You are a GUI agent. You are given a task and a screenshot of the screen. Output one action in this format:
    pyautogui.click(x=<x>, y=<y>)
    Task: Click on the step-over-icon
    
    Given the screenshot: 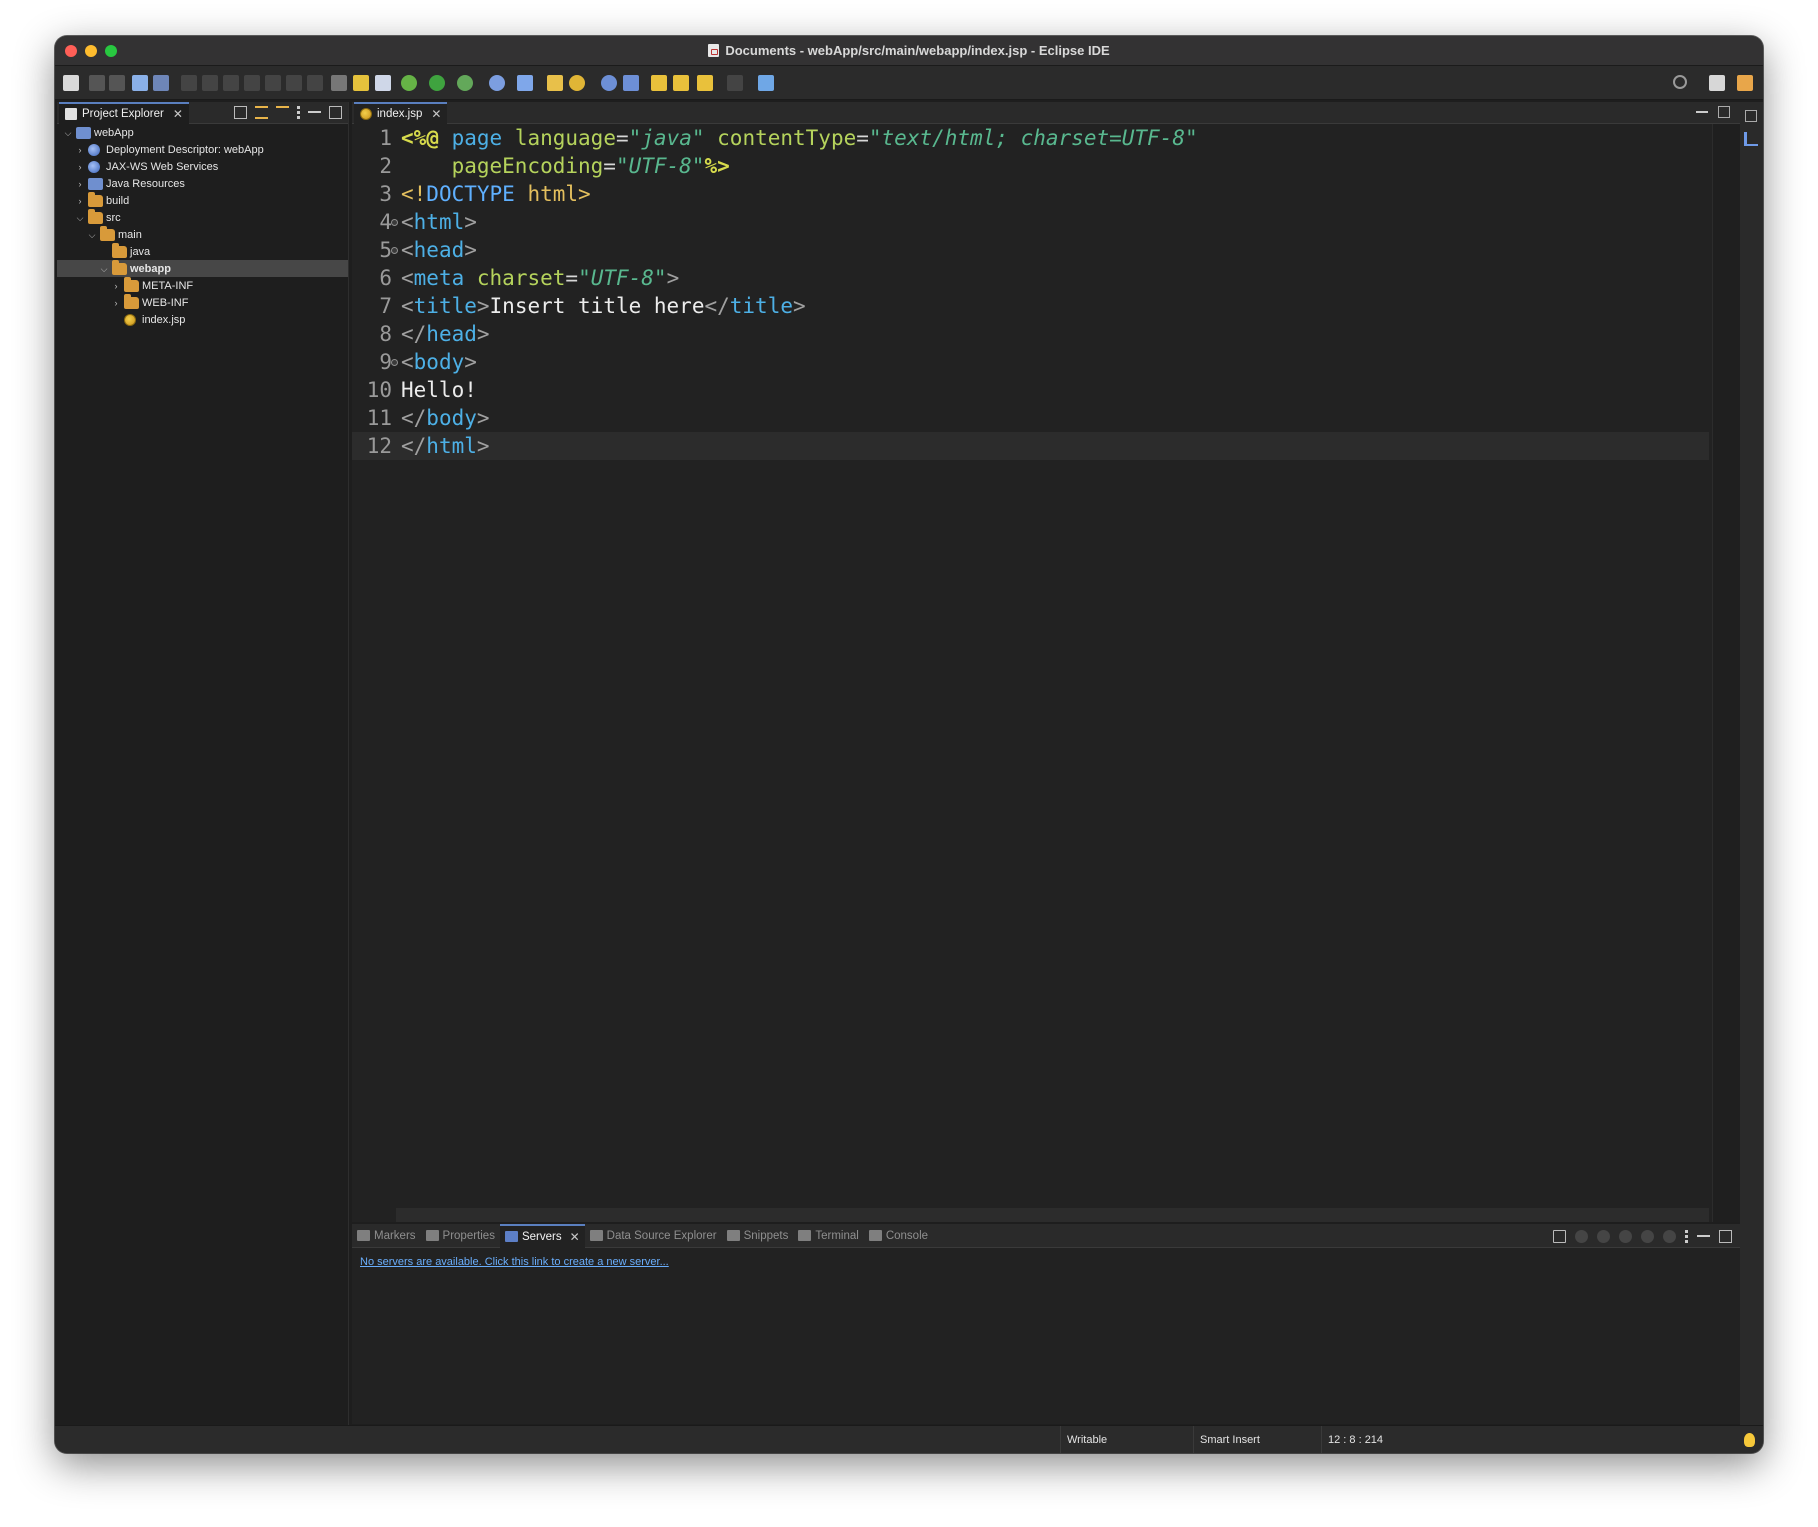 What is the action you would take?
    pyautogui.click(x=294, y=83)
    